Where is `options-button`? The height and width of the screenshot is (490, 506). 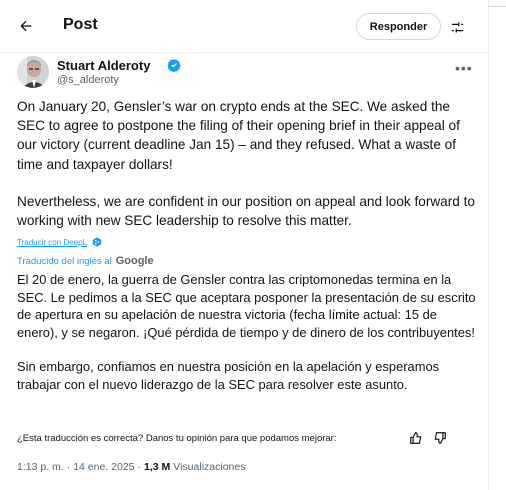 options-button is located at coordinates (457, 27).